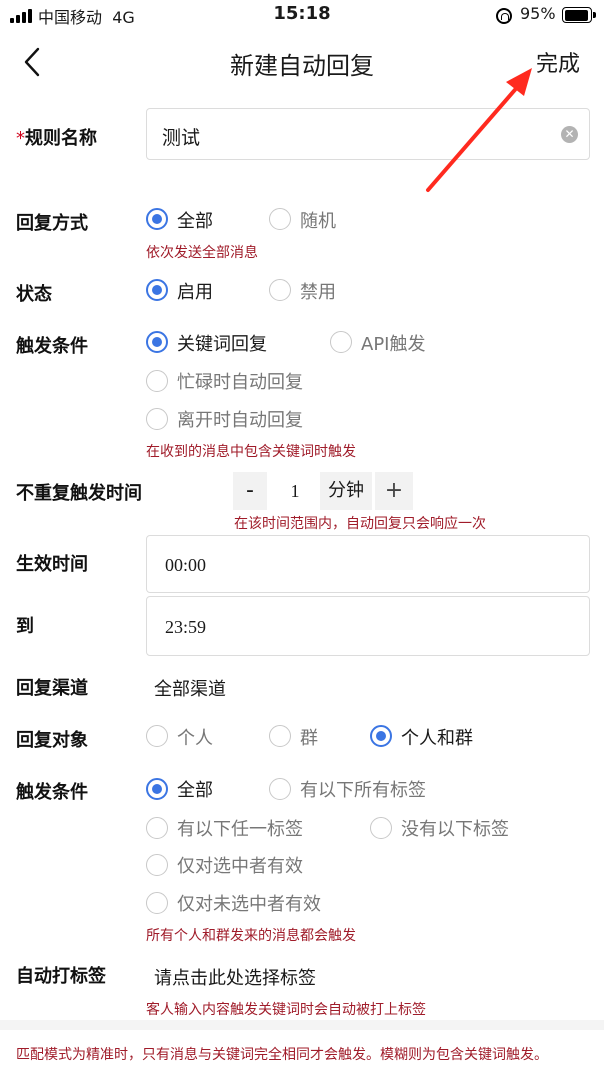 This screenshot has height=1074, width=604. I want to click on target-group-label: 群, so click(309, 737).